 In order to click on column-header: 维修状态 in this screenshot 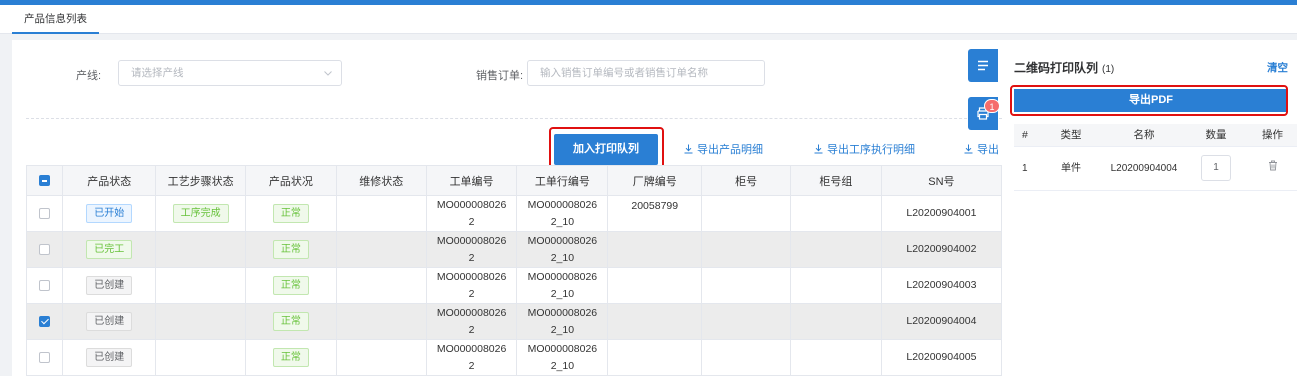, I will do `click(381, 180)`.